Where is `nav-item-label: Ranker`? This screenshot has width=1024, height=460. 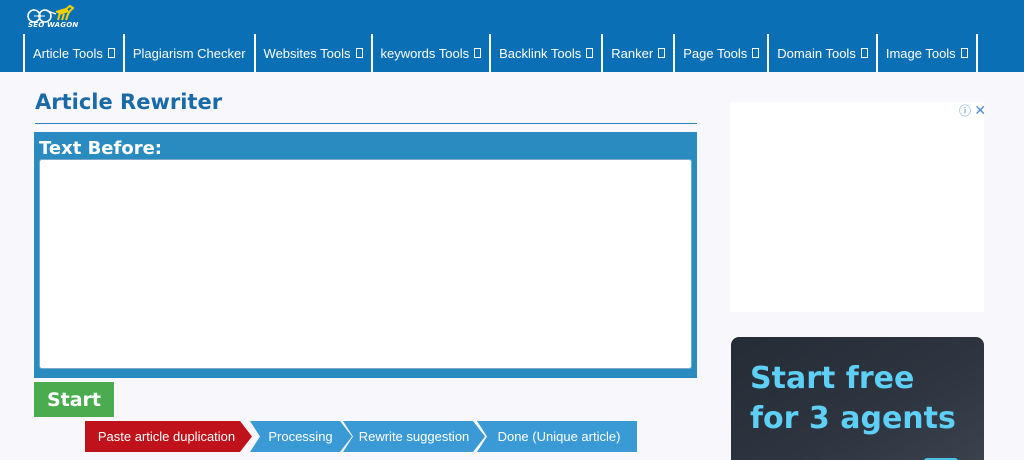 nav-item-label: Ranker is located at coordinates (632, 53).